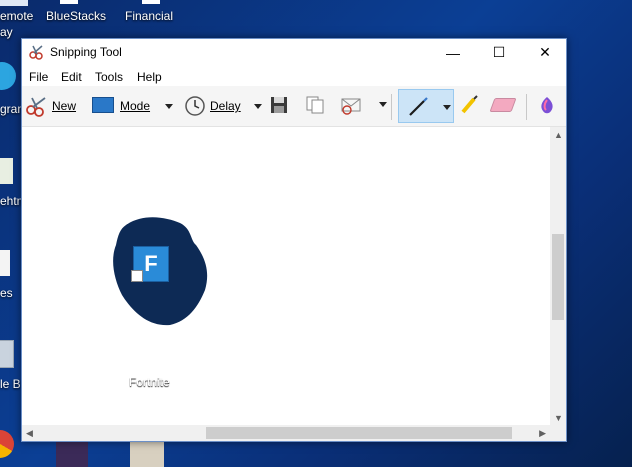 This screenshot has height=467, width=632. Describe the element at coordinates (547, 108) in the screenshot. I see `paint3d-icon` at that location.